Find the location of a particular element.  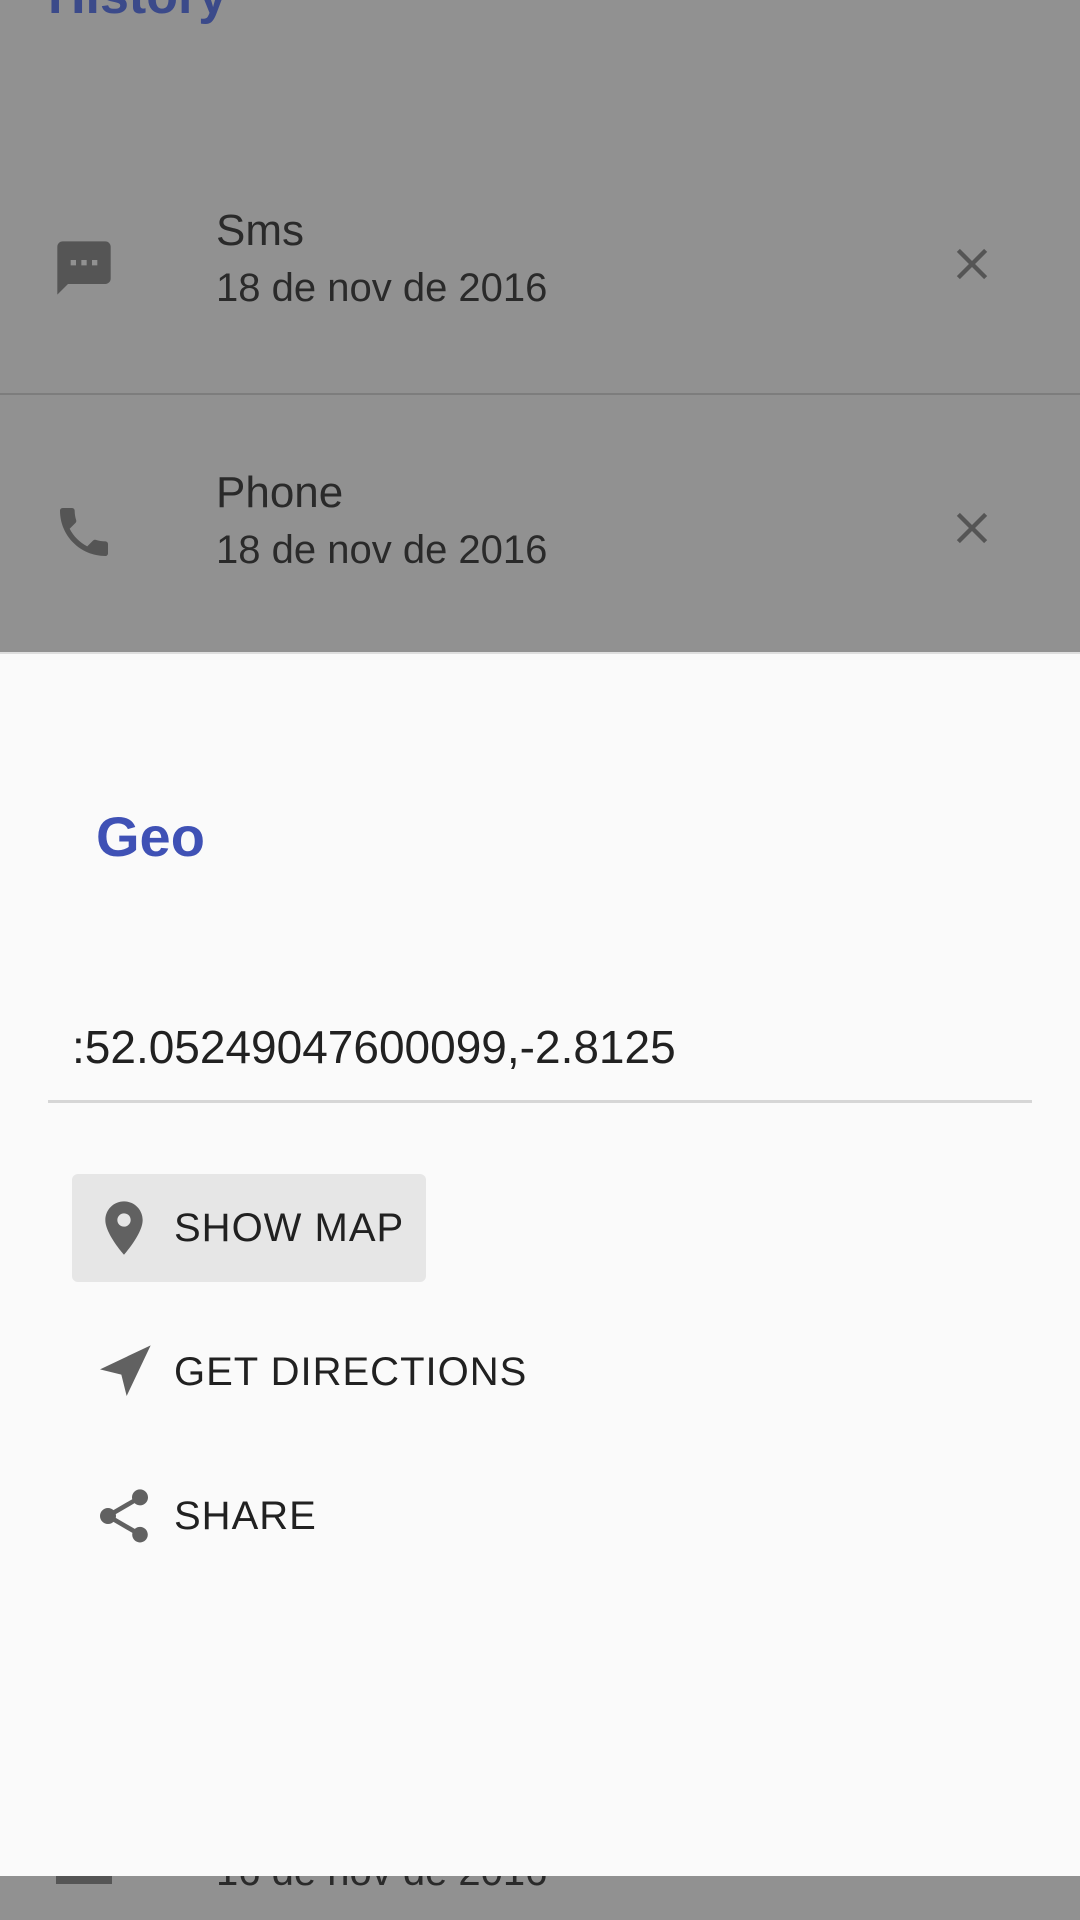

show-map-button: SHOW MAP is located at coordinates (249, 1228).